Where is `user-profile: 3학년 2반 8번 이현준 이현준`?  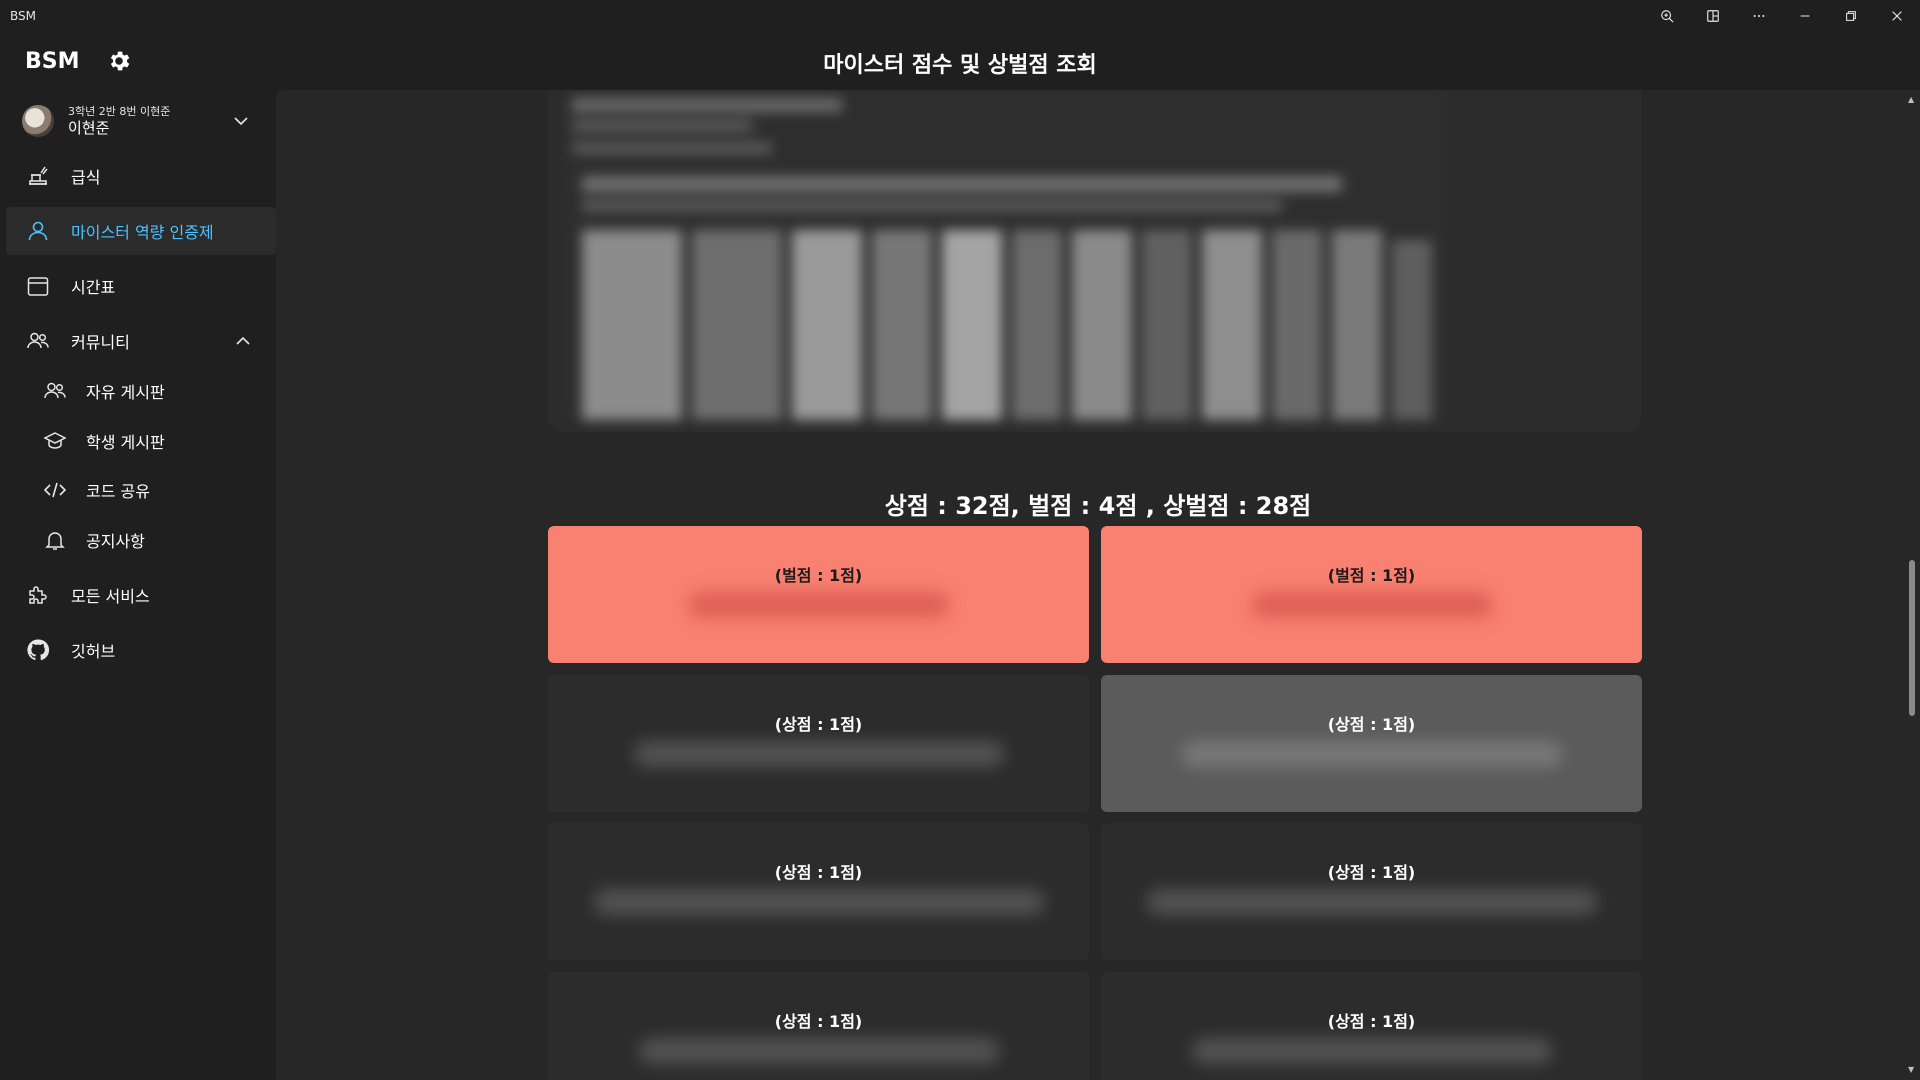 user-profile: 3학년 2반 8번 이현준 이현준 is located at coordinates (138, 121).